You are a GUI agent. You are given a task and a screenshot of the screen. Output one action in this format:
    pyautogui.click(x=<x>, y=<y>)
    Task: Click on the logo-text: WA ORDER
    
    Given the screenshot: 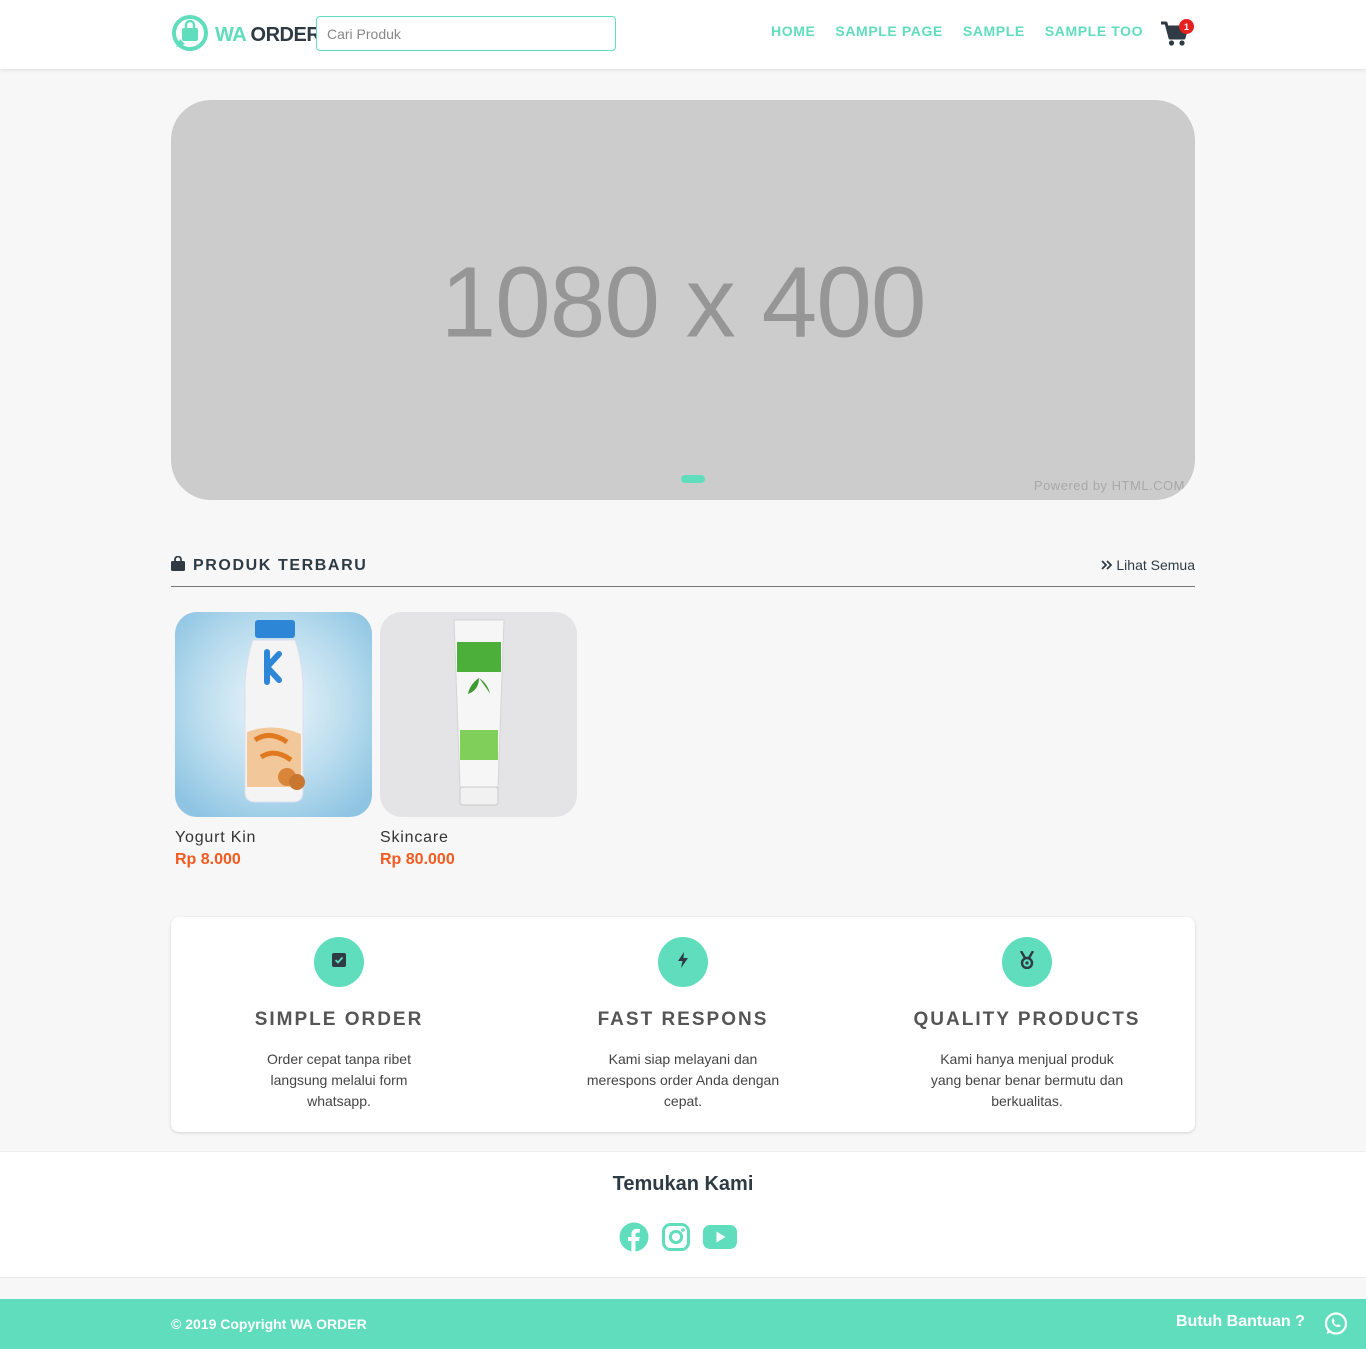 What is the action you would take?
    pyautogui.click(x=268, y=35)
    